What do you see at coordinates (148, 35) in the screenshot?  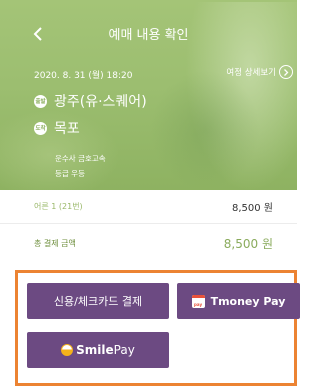 I see `page-title: 예매 내용 확인` at bounding box center [148, 35].